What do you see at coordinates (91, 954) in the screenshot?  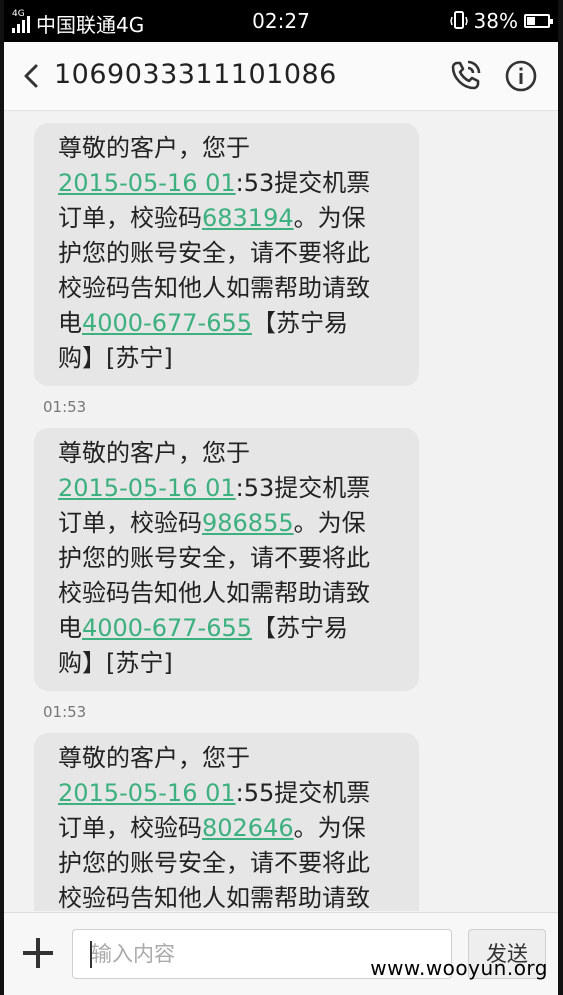 I see `text-cursor` at bounding box center [91, 954].